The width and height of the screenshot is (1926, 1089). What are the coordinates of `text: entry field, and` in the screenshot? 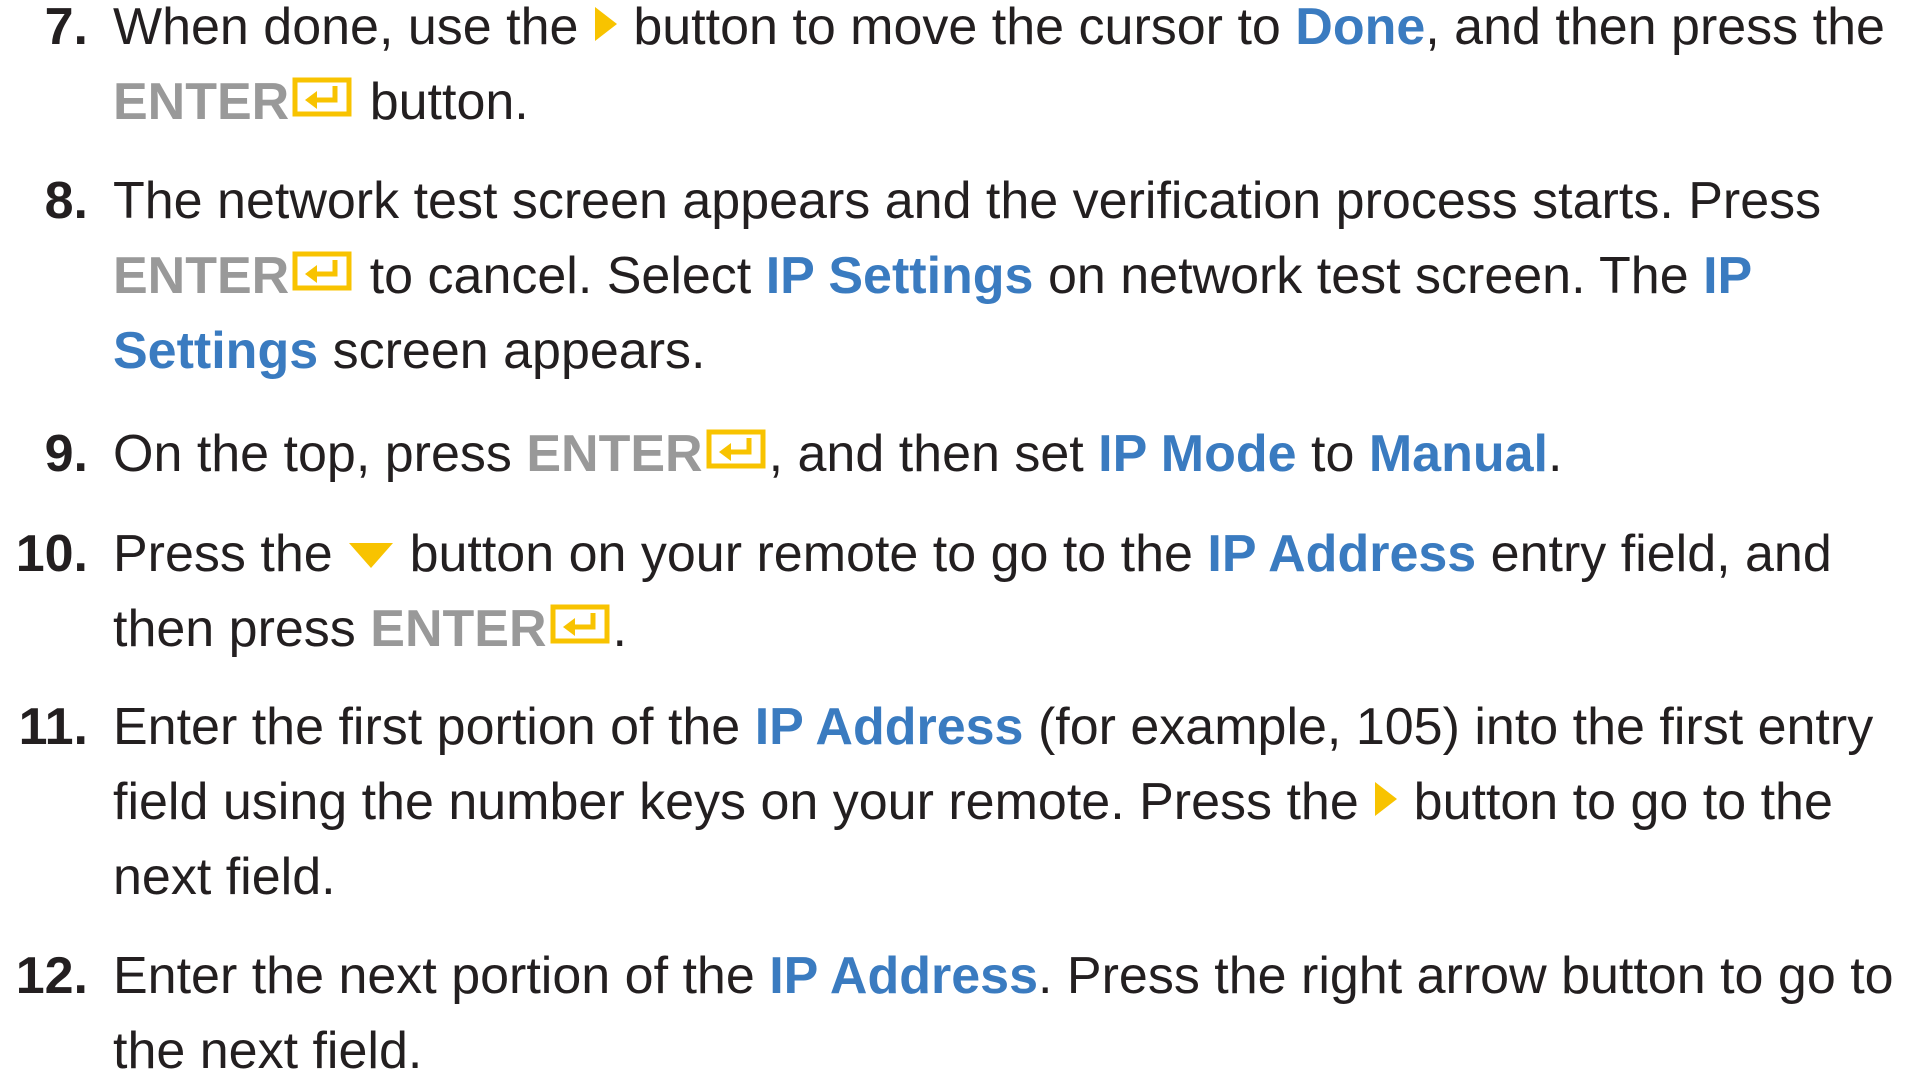 It's located at (1661, 554).